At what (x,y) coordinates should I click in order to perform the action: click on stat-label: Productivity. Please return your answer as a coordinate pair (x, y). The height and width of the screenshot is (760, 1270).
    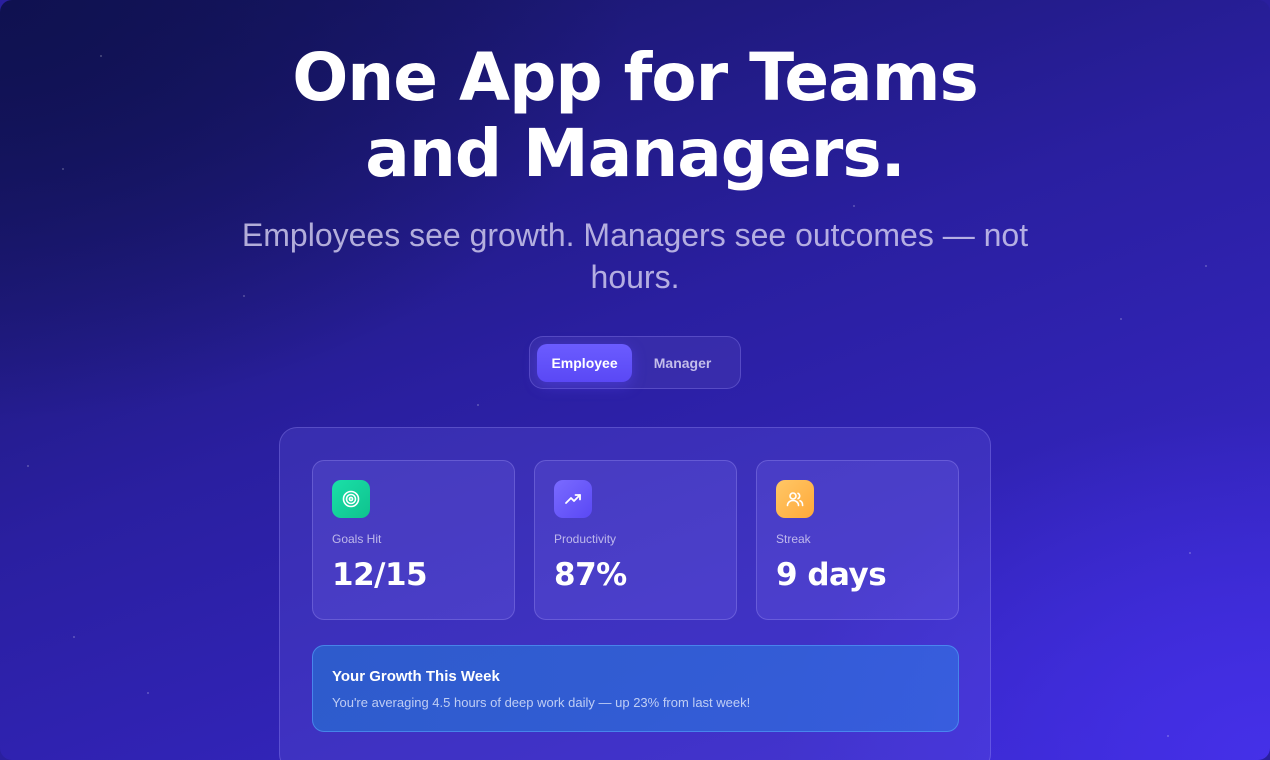
    Looking at the image, I should click on (585, 539).